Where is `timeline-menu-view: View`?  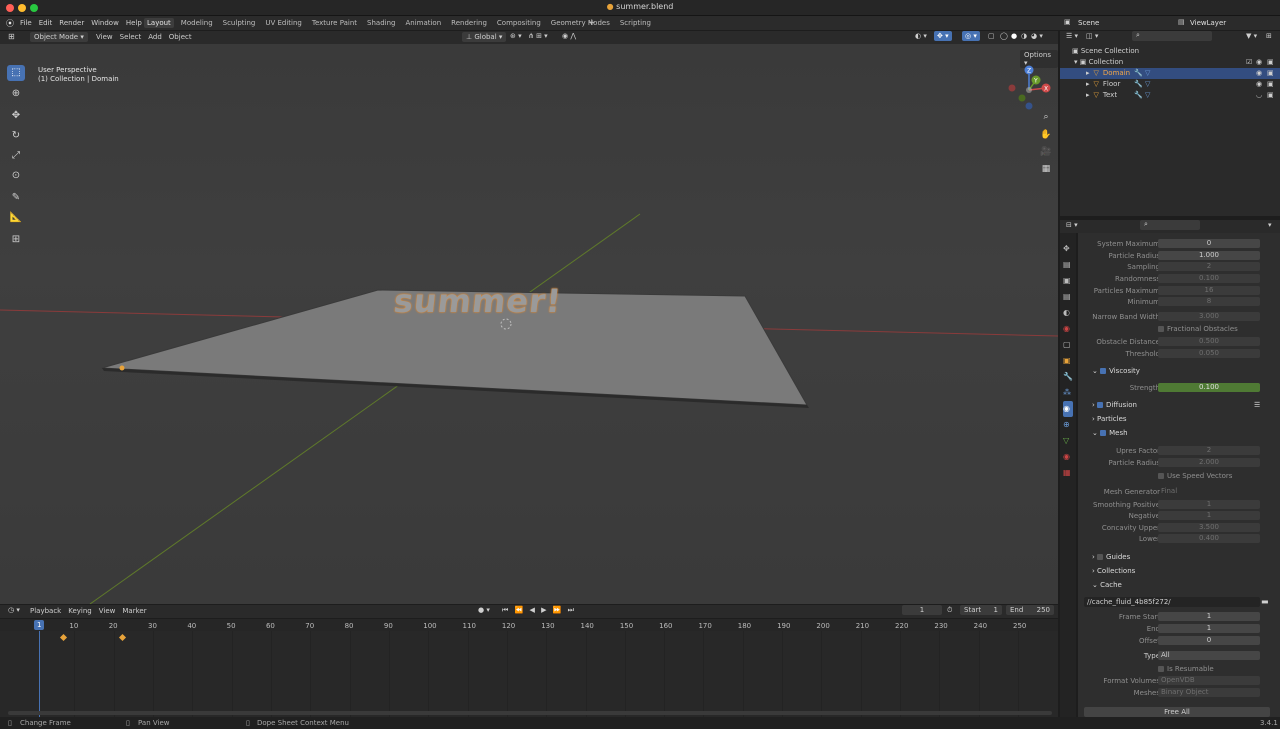 timeline-menu-view: View is located at coordinates (107, 611).